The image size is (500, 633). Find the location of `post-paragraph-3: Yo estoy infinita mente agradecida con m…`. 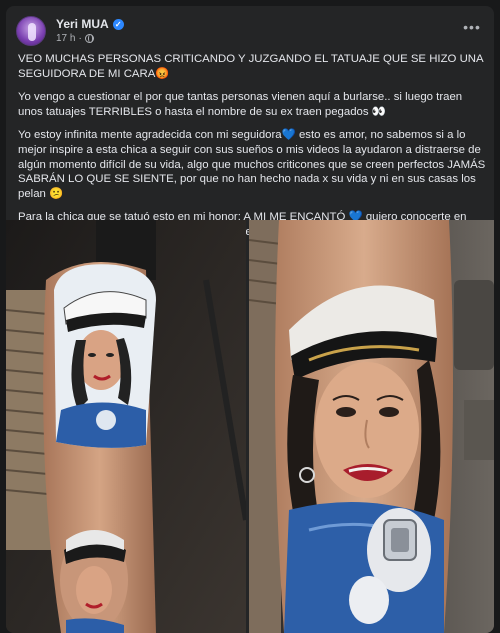

post-paragraph-3: Yo estoy infinita mente agradecida con m… is located at coordinates (252, 164).